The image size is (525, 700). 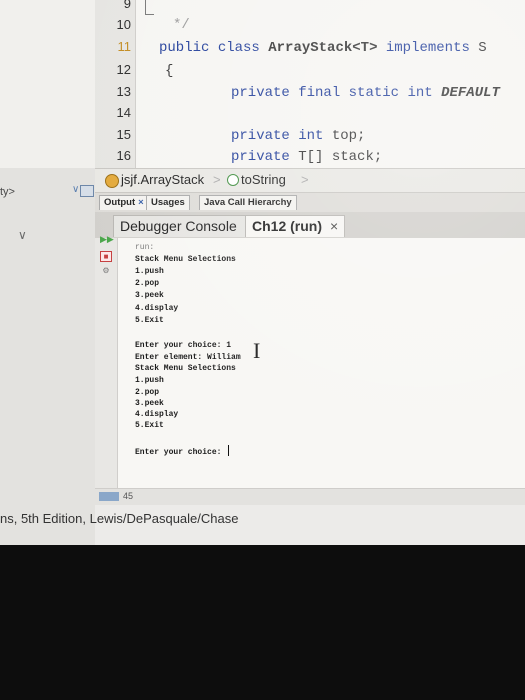 I want to click on line-number: 11, so click(x=124, y=46).